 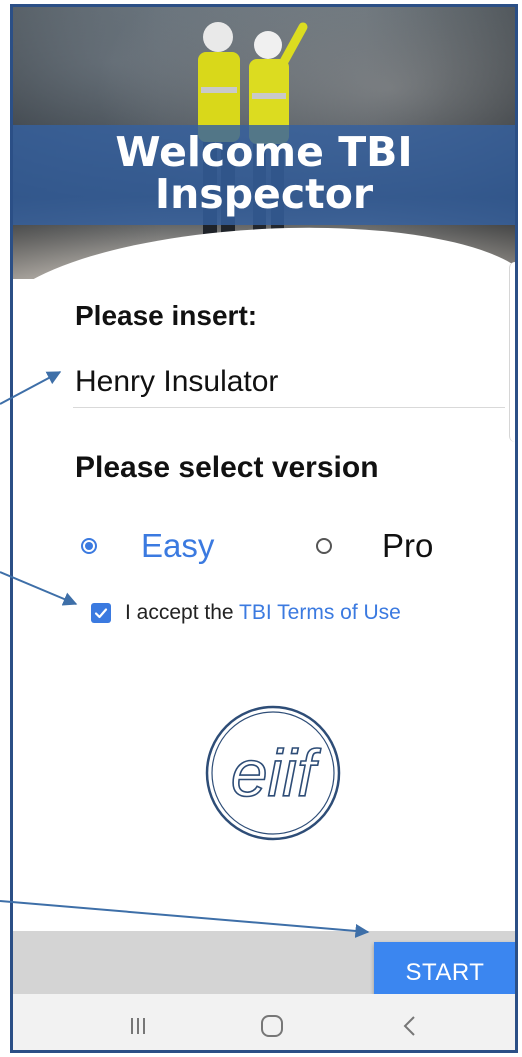 What do you see at coordinates (178, 545) in the screenshot?
I see `radio-easy-label: Easy` at bounding box center [178, 545].